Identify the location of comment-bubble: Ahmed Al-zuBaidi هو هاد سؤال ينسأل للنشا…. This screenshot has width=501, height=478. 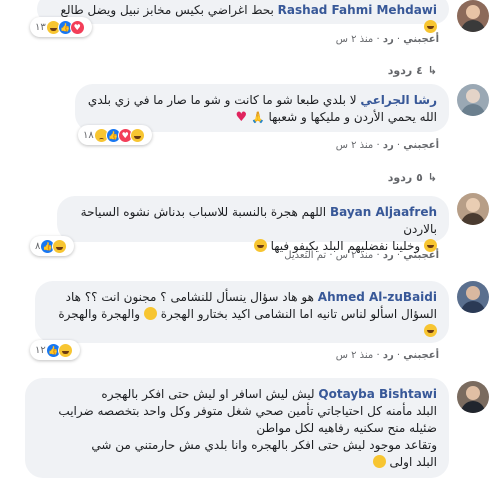
(242, 312).